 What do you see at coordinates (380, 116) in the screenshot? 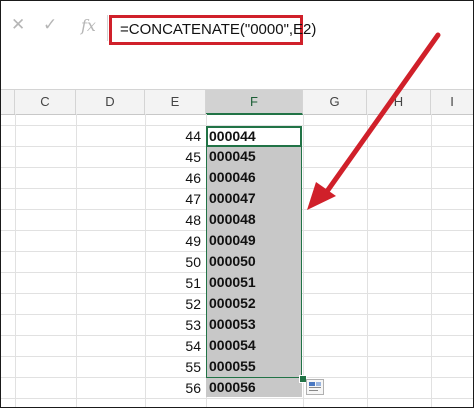
I see `arrow-shaft` at bounding box center [380, 116].